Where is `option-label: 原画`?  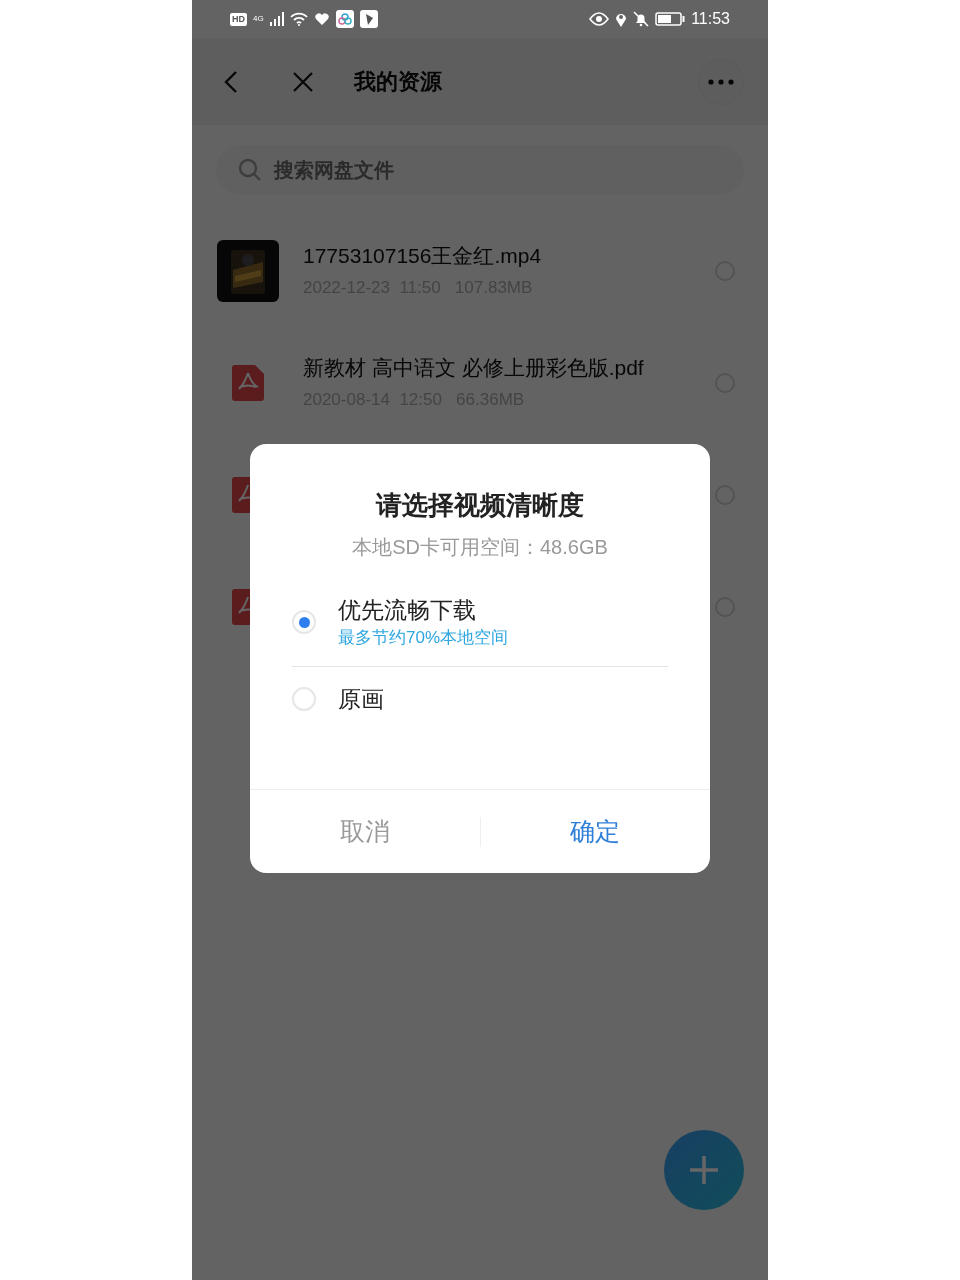
option-label: 原画 is located at coordinates (361, 699).